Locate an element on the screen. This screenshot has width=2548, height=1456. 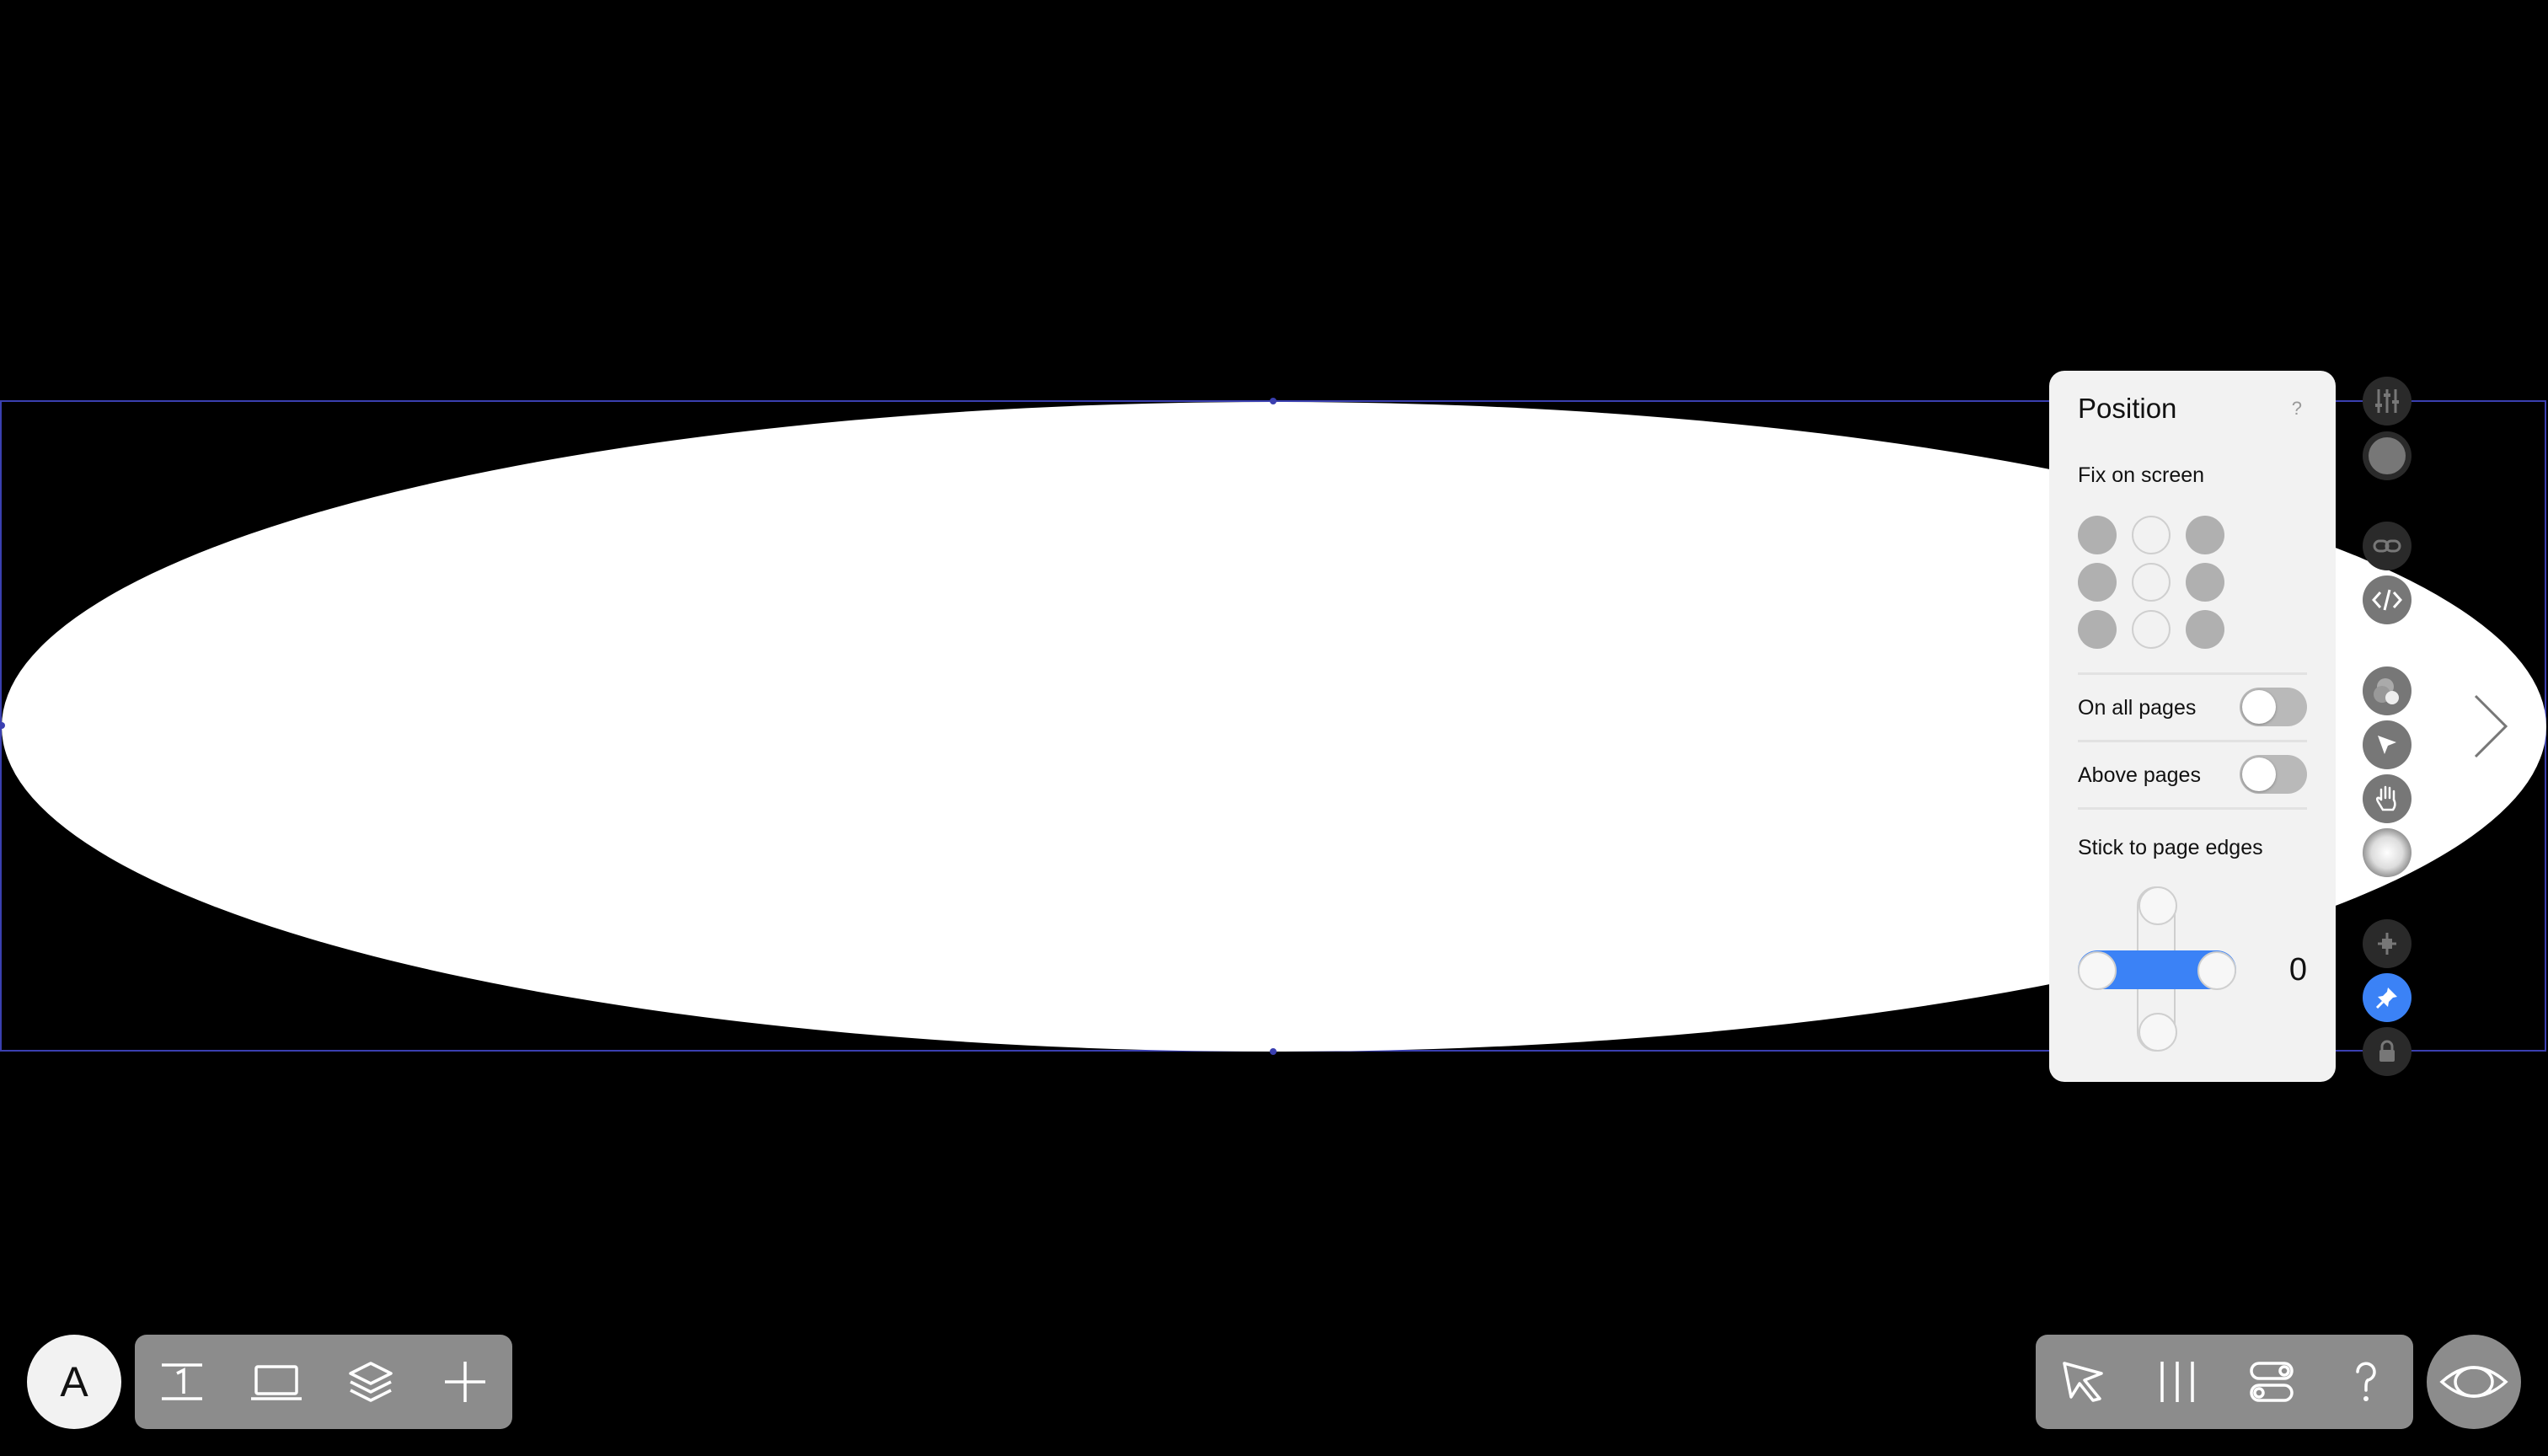
bottom-edge-knob is located at coordinates (2157, 1032).